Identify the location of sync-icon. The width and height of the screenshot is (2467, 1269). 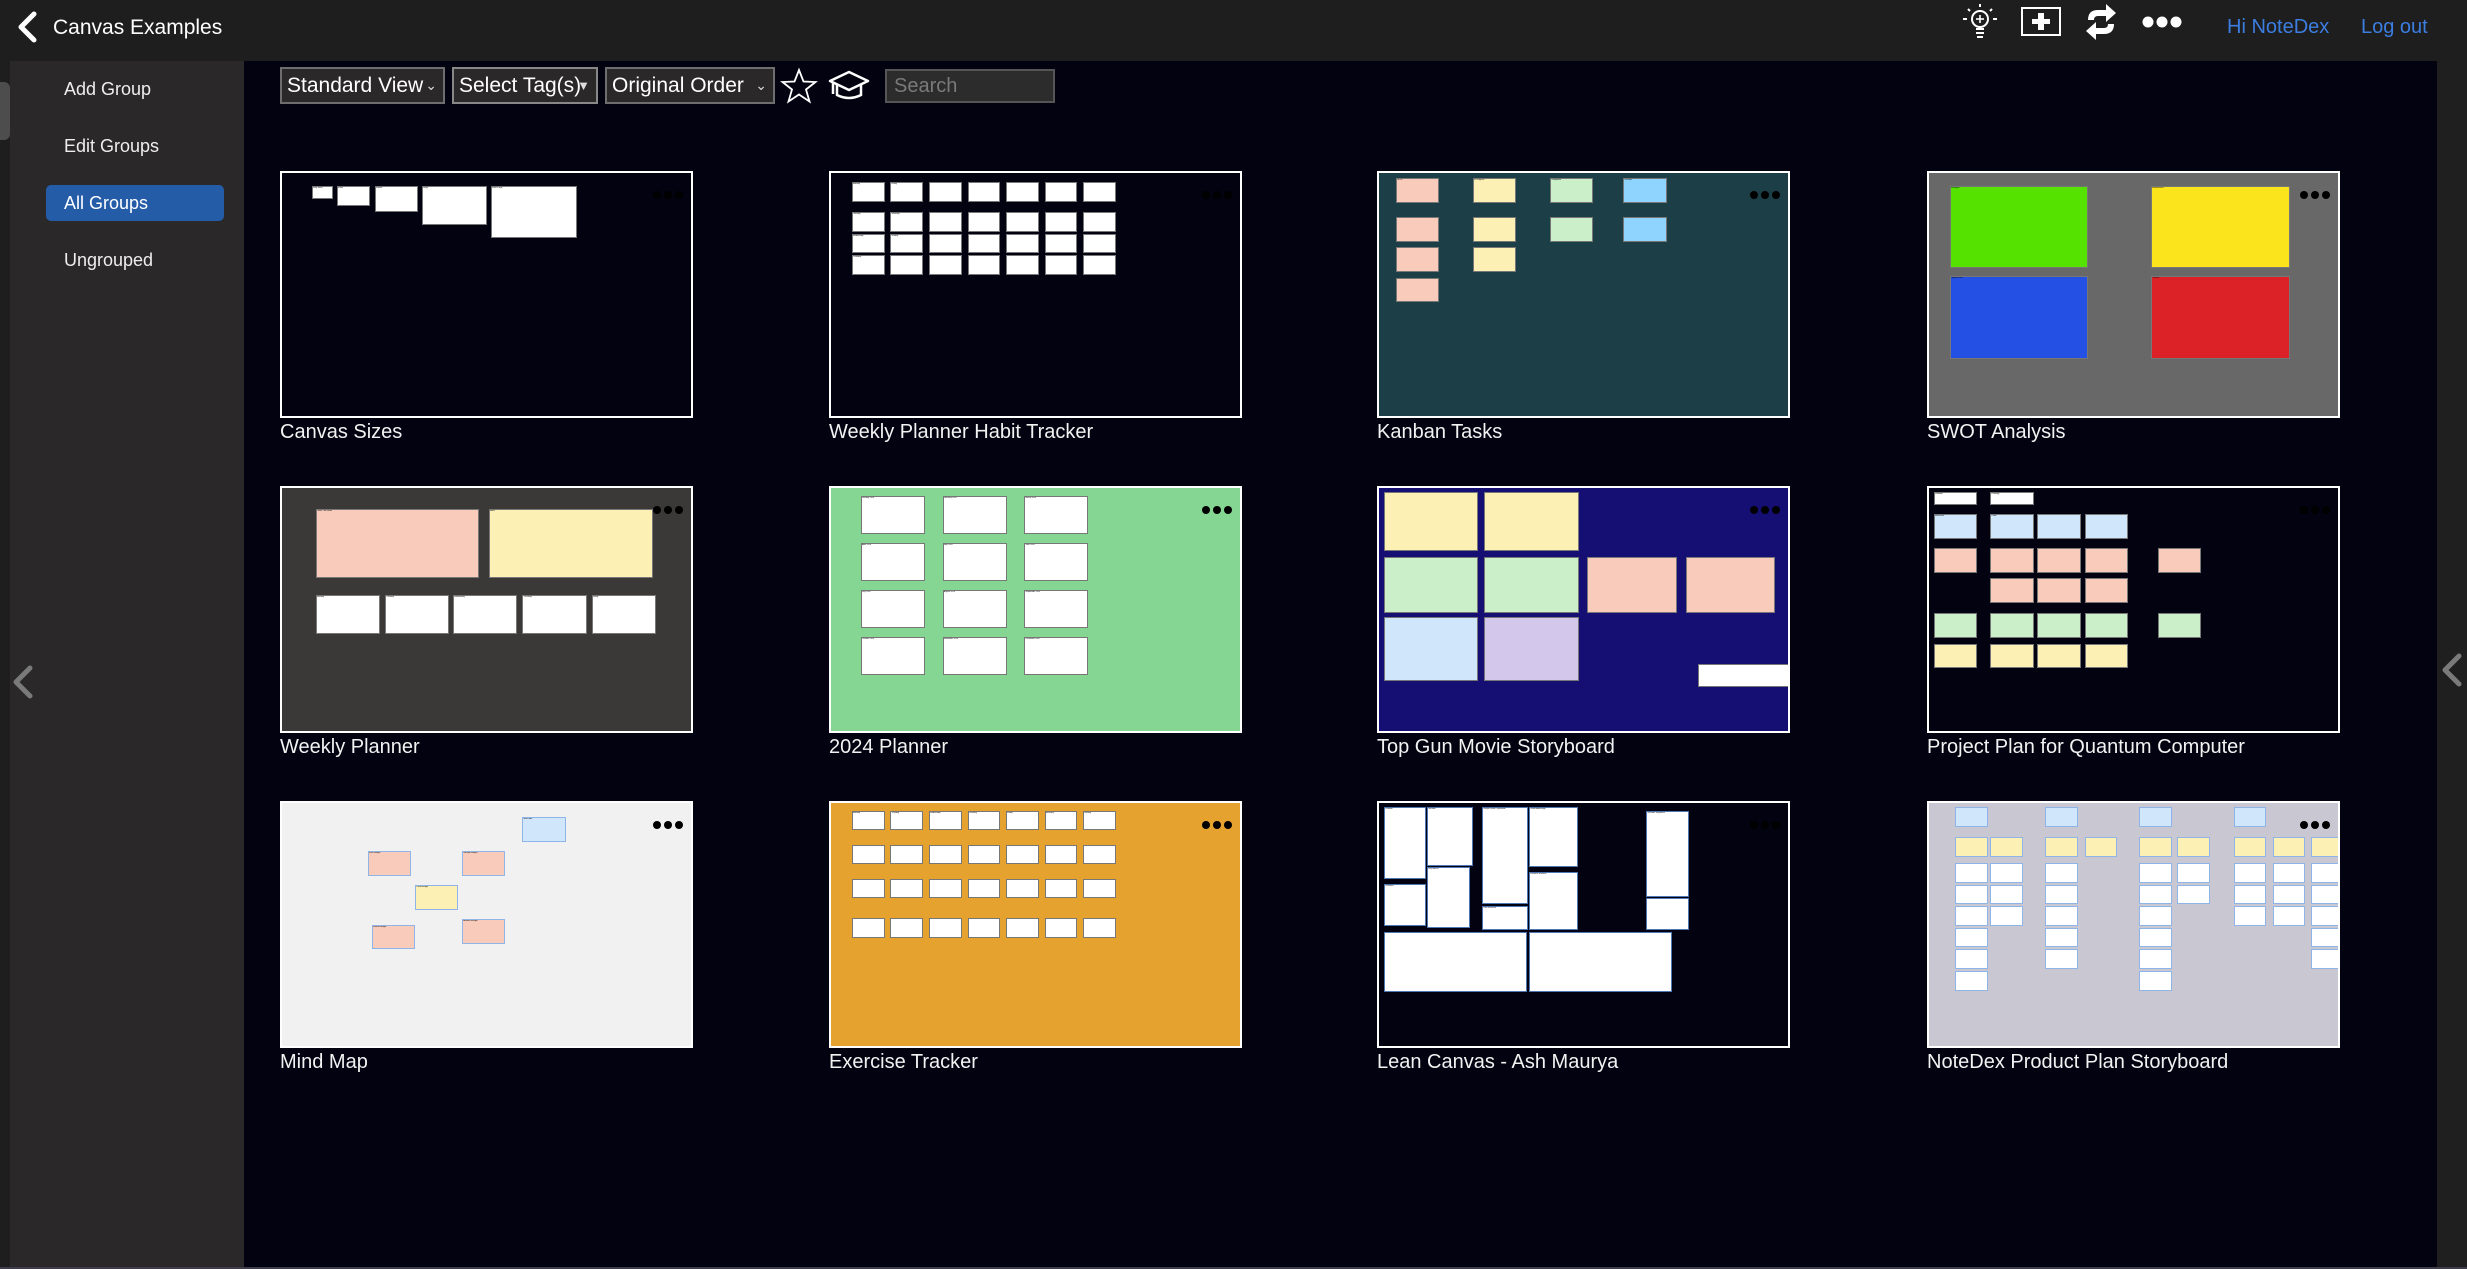
(2101, 22).